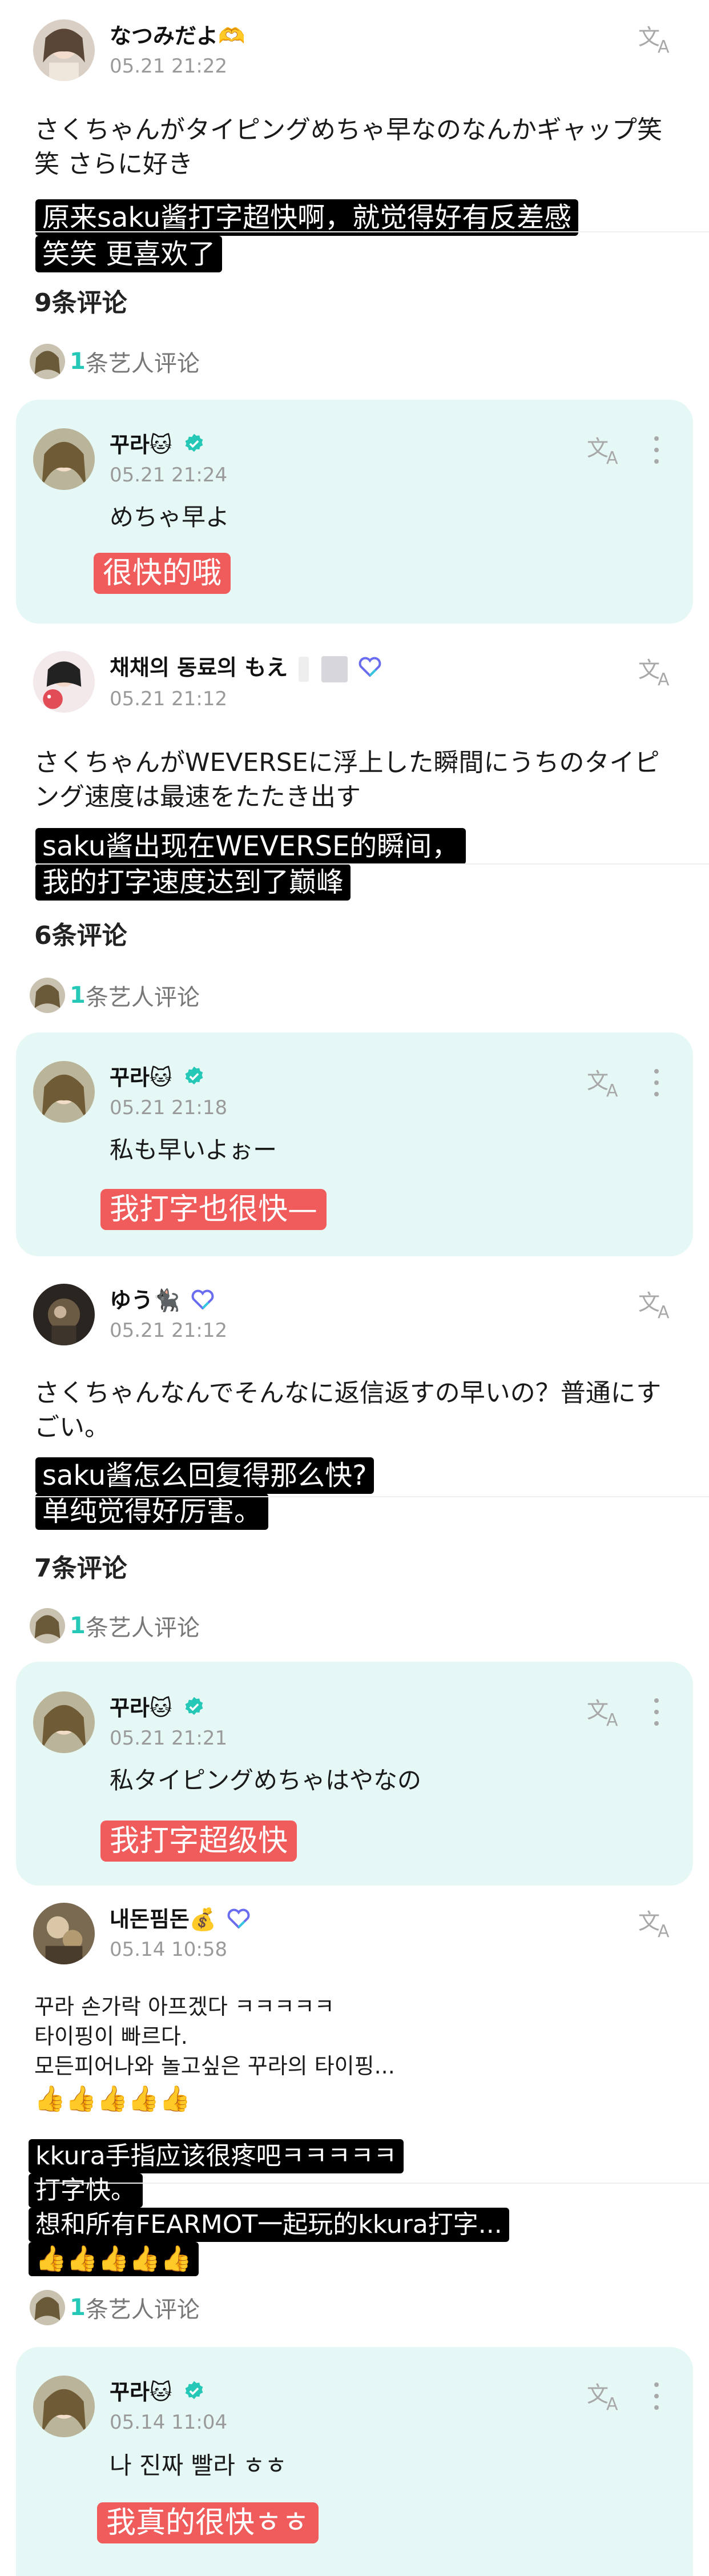 This screenshot has width=709, height=2576. Describe the element at coordinates (348, 1410) in the screenshot. I see `post-text: さくちゃんなんでそんなに返信返すの早いの？普通にすごい。` at that location.